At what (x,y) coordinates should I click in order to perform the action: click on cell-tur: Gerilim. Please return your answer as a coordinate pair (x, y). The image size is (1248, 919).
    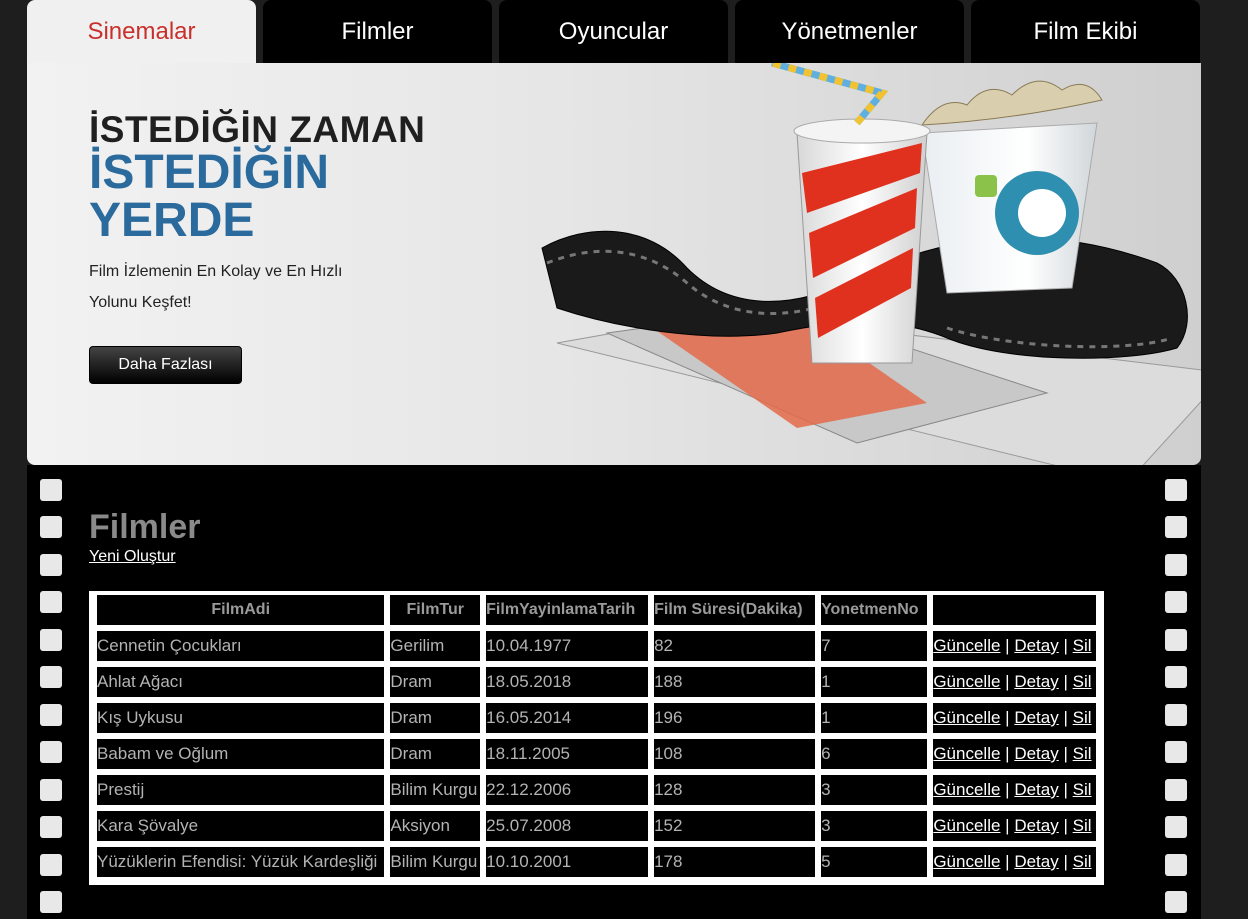
    Looking at the image, I should click on (435, 646).